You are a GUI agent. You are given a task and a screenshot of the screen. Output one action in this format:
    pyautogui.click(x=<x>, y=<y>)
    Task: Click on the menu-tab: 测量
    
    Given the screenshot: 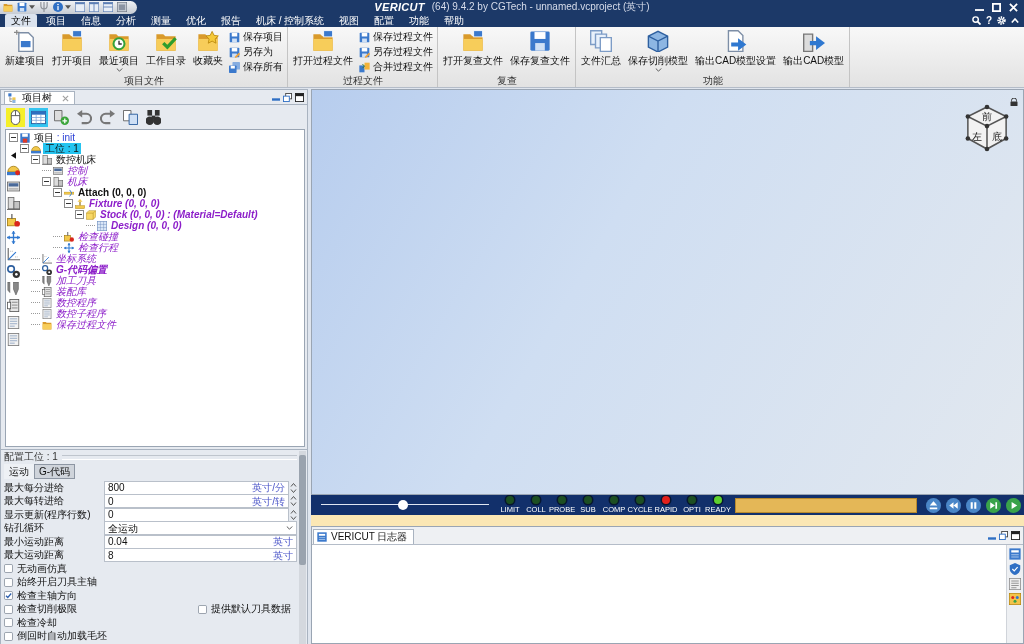 What is the action you would take?
    pyautogui.click(x=161, y=20)
    